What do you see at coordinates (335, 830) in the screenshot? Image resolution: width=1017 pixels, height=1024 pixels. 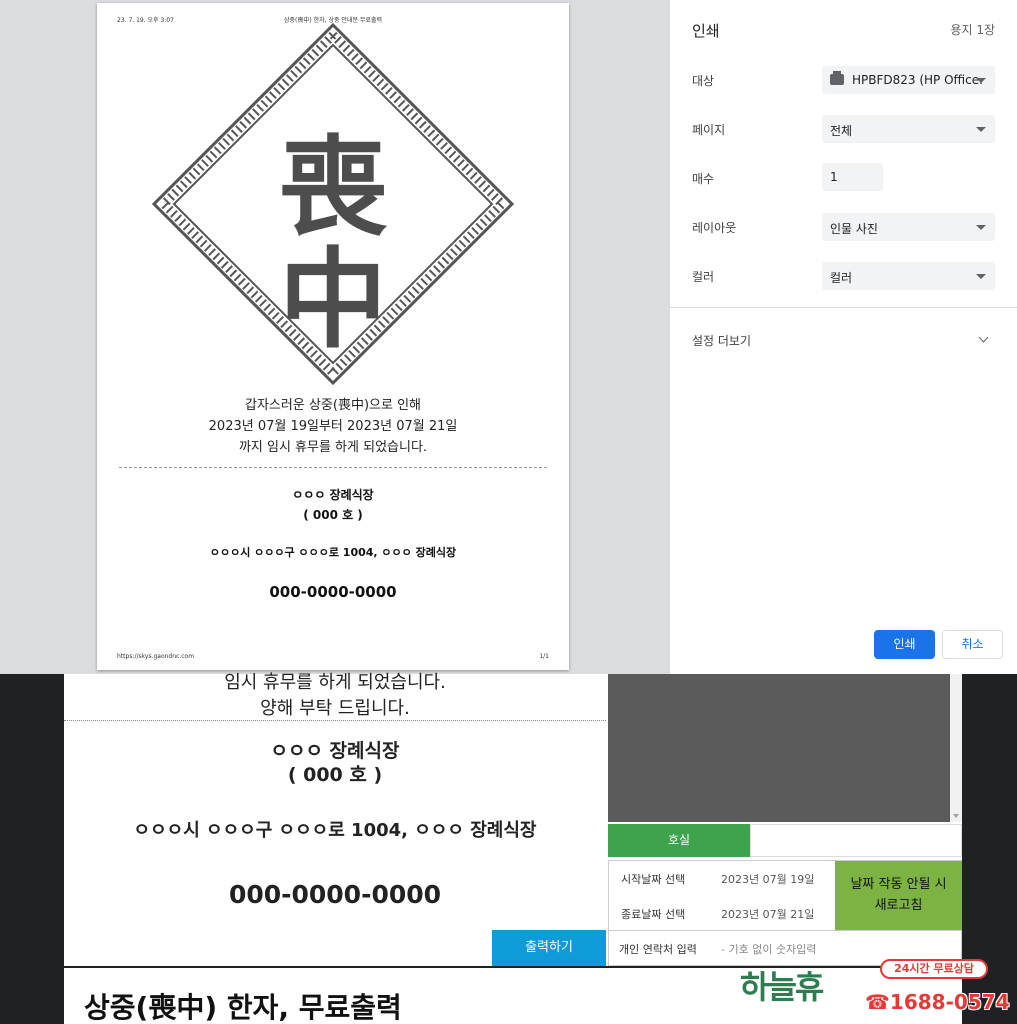 I see `bg-address: ㅇㅇㅇ시 ㅇㅇㅇ구 ㅇㅇㅇ로 1004, ㅇㅇㅇ 장례식장` at bounding box center [335, 830].